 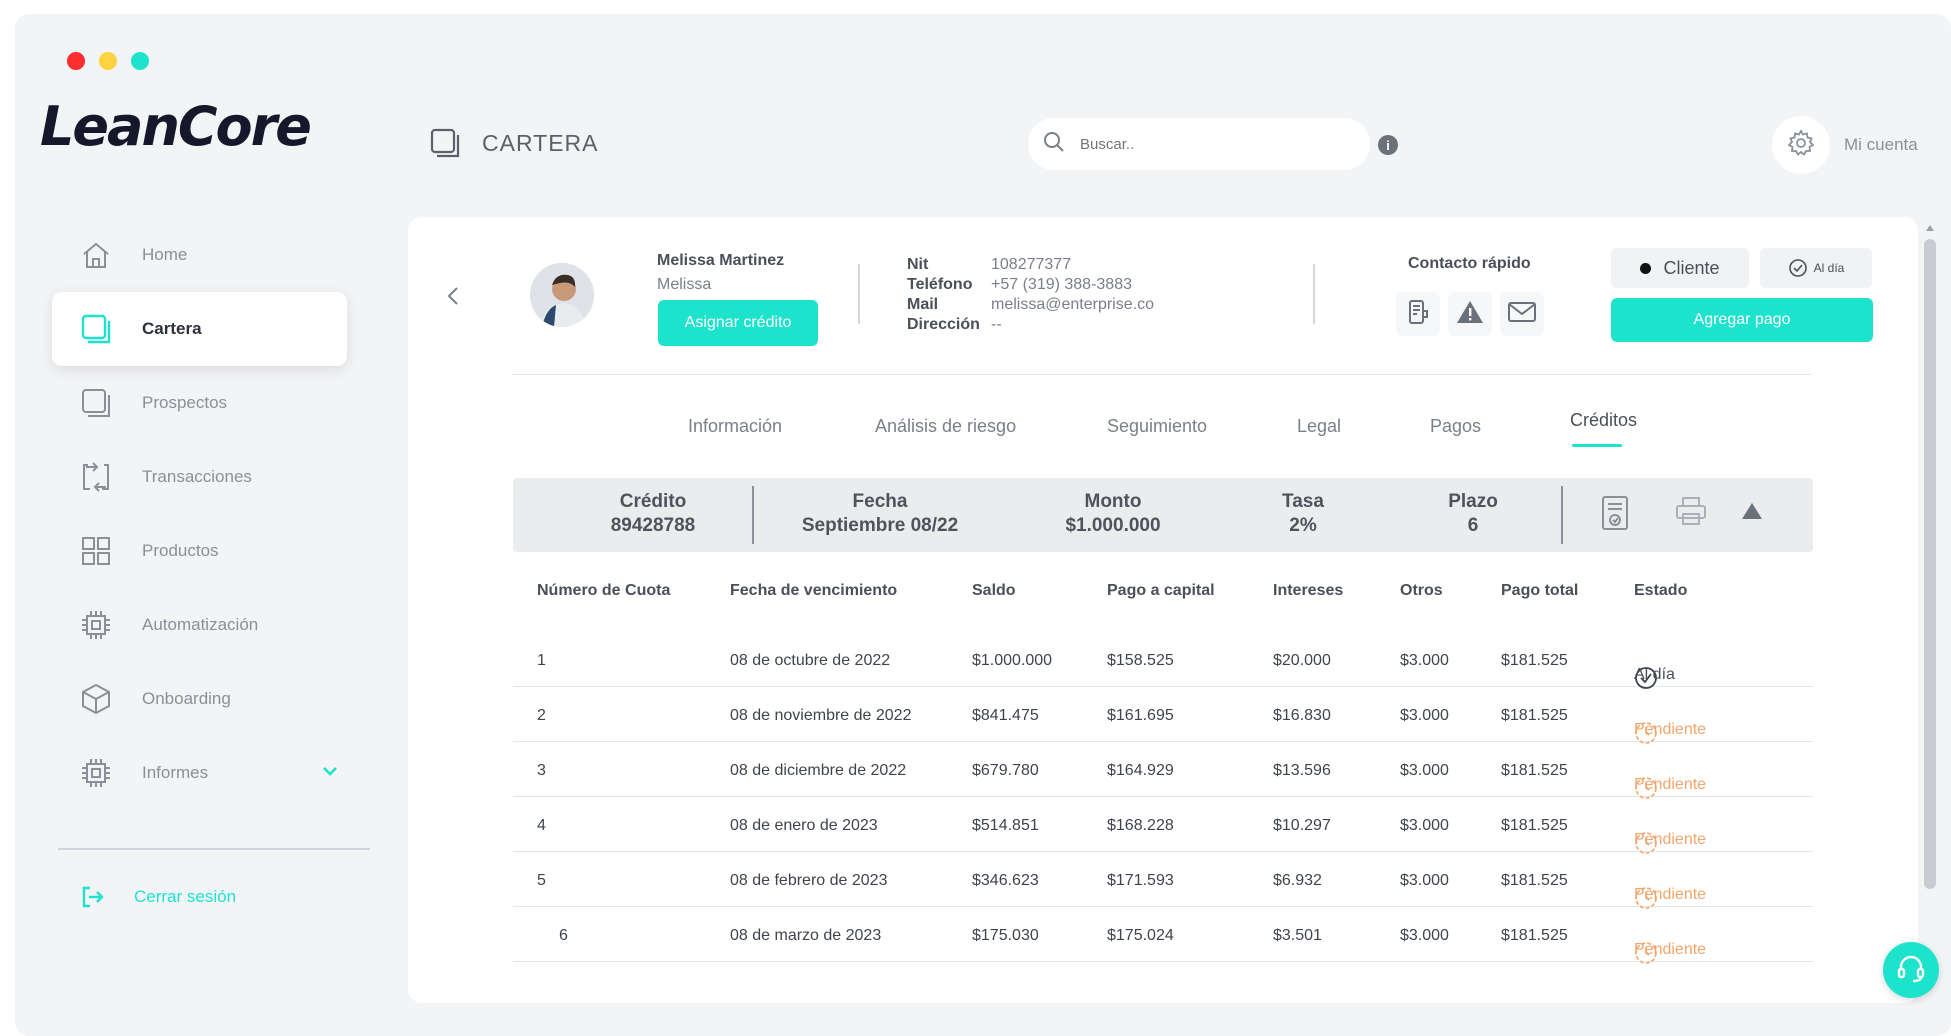 What do you see at coordinates (453, 298) in the screenshot?
I see `back-chevron-icon` at bounding box center [453, 298].